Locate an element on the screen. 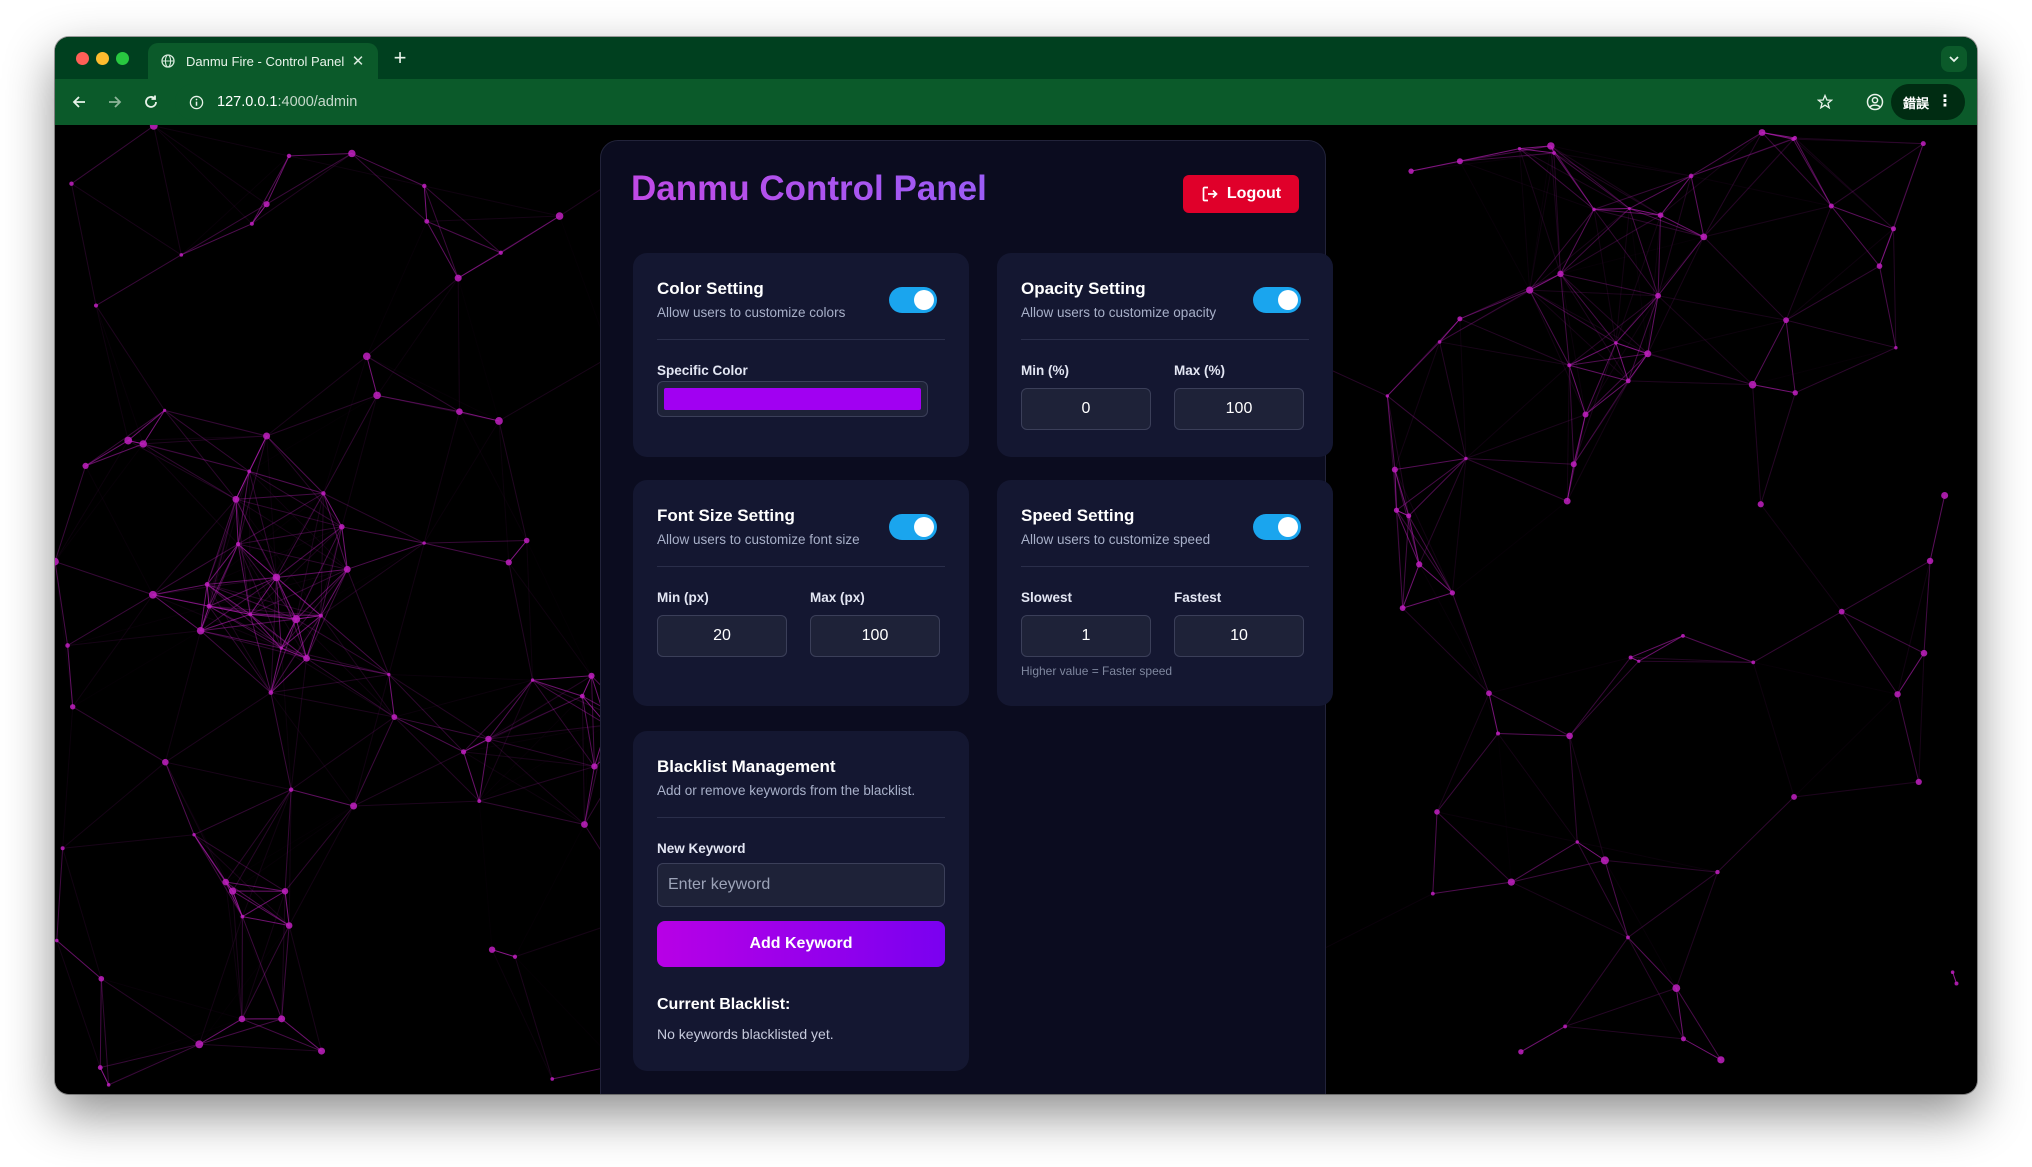 This screenshot has height=1167, width=2032. new-tab-button: + is located at coordinates (400, 58).